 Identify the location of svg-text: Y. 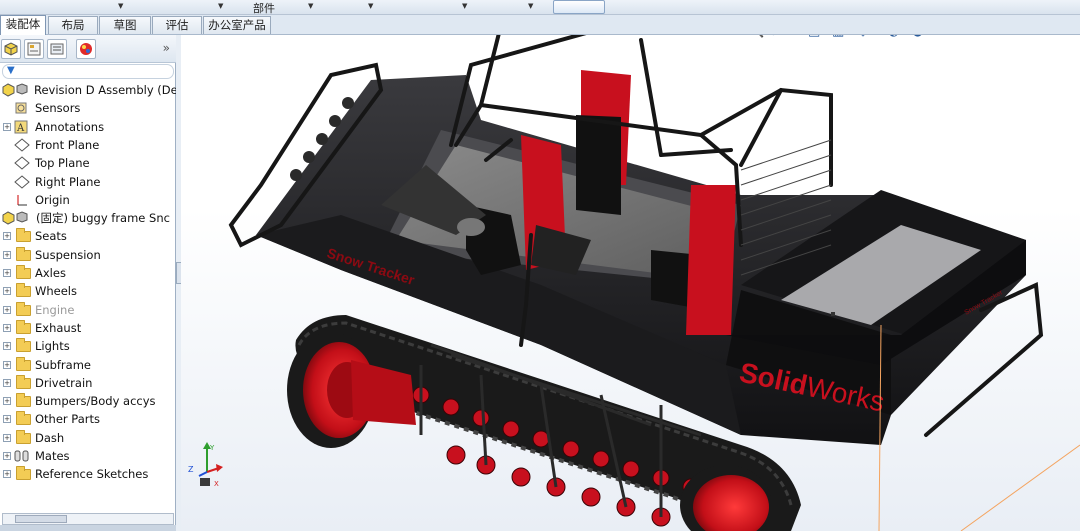
(212, 448).